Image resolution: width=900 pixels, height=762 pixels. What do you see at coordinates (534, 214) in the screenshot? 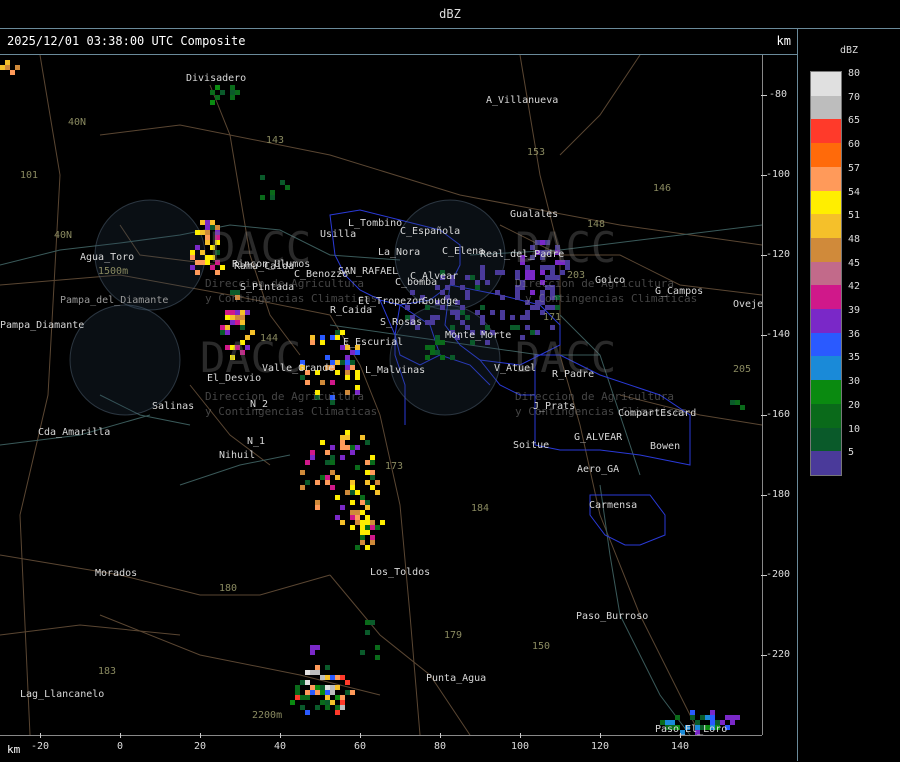
I see `place-label: Gualales` at bounding box center [534, 214].